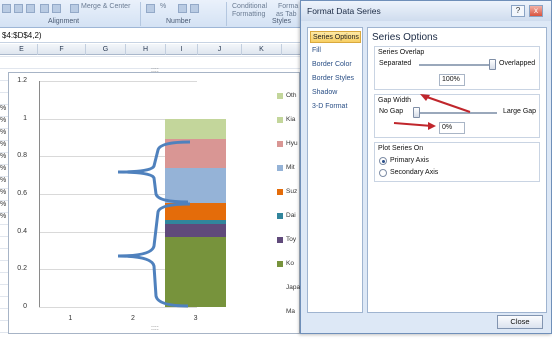 Image resolution: width=552 pixels, height=344 pixels. I want to click on nav-border-styles: Border Styles, so click(335, 79).